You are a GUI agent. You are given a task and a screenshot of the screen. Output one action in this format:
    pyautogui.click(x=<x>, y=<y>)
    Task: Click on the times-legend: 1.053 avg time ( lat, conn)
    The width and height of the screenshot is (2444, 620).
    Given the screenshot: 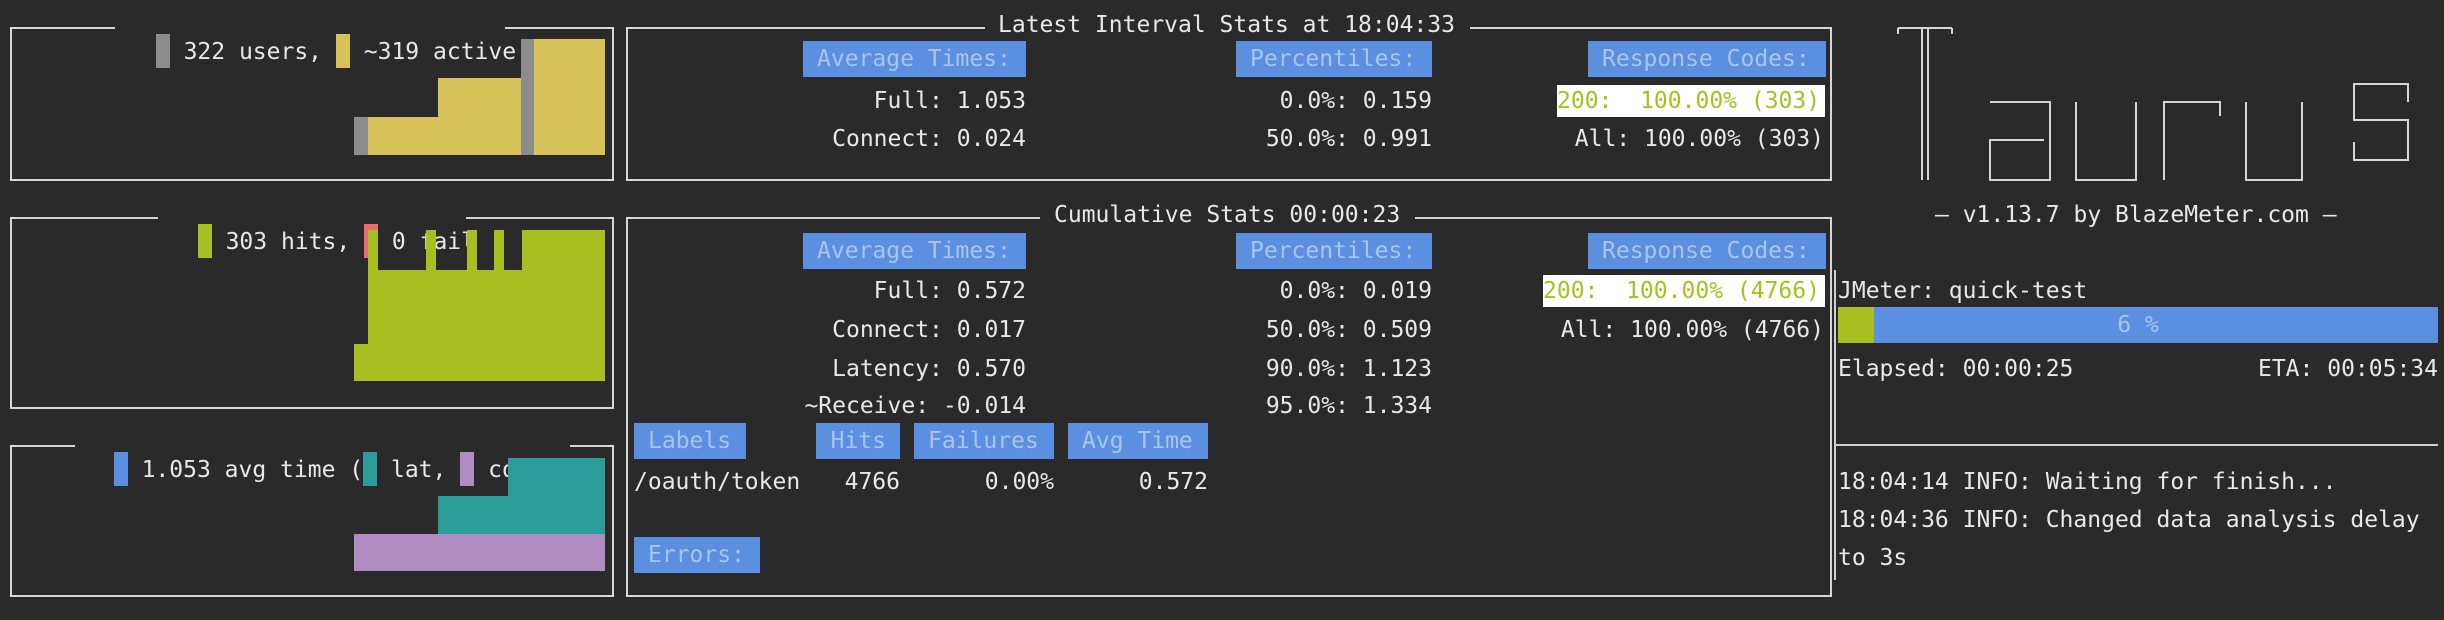 What is the action you would take?
    pyautogui.click(x=321, y=456)
    